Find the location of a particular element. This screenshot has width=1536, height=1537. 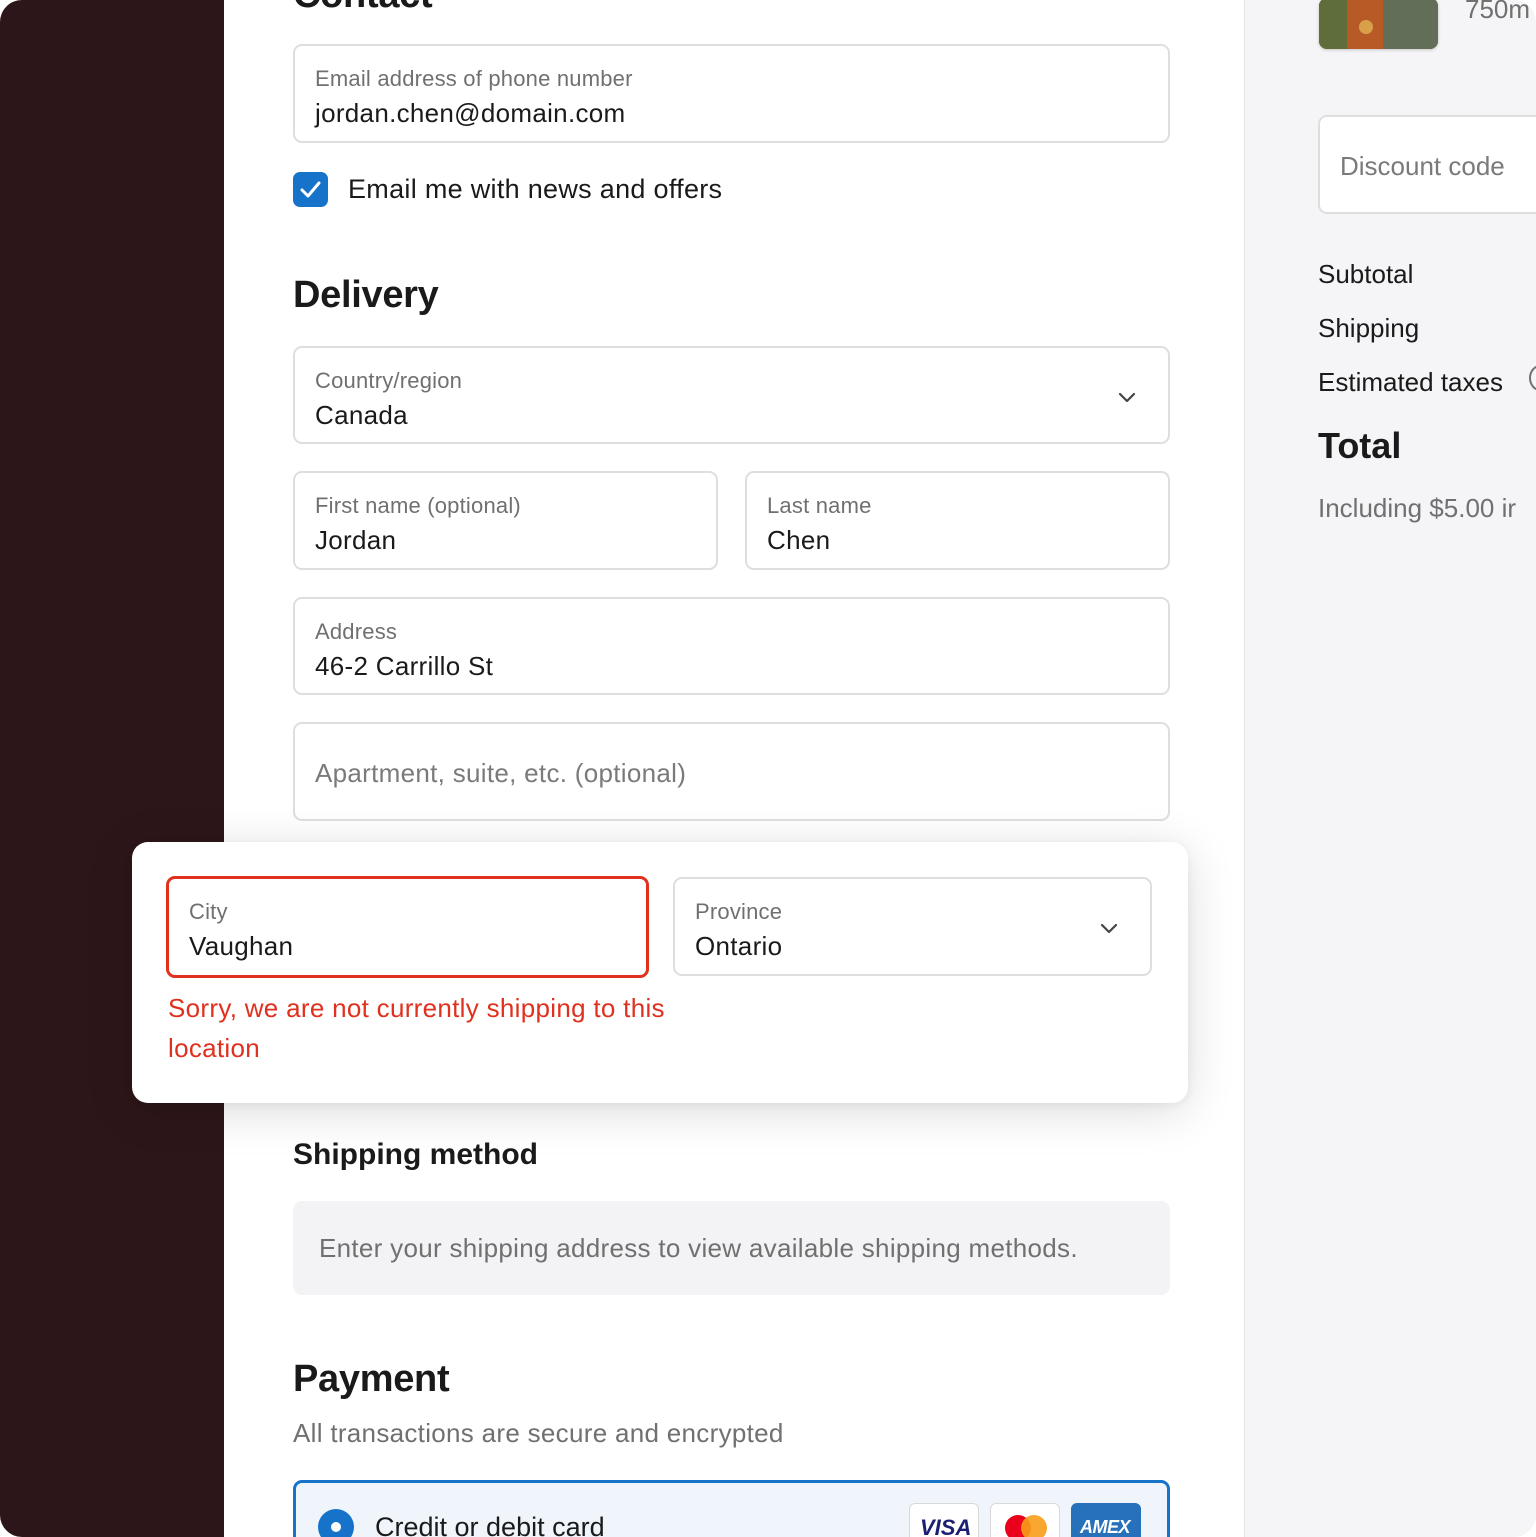

contact-heading: Contact is located at coordinates (363, 8).